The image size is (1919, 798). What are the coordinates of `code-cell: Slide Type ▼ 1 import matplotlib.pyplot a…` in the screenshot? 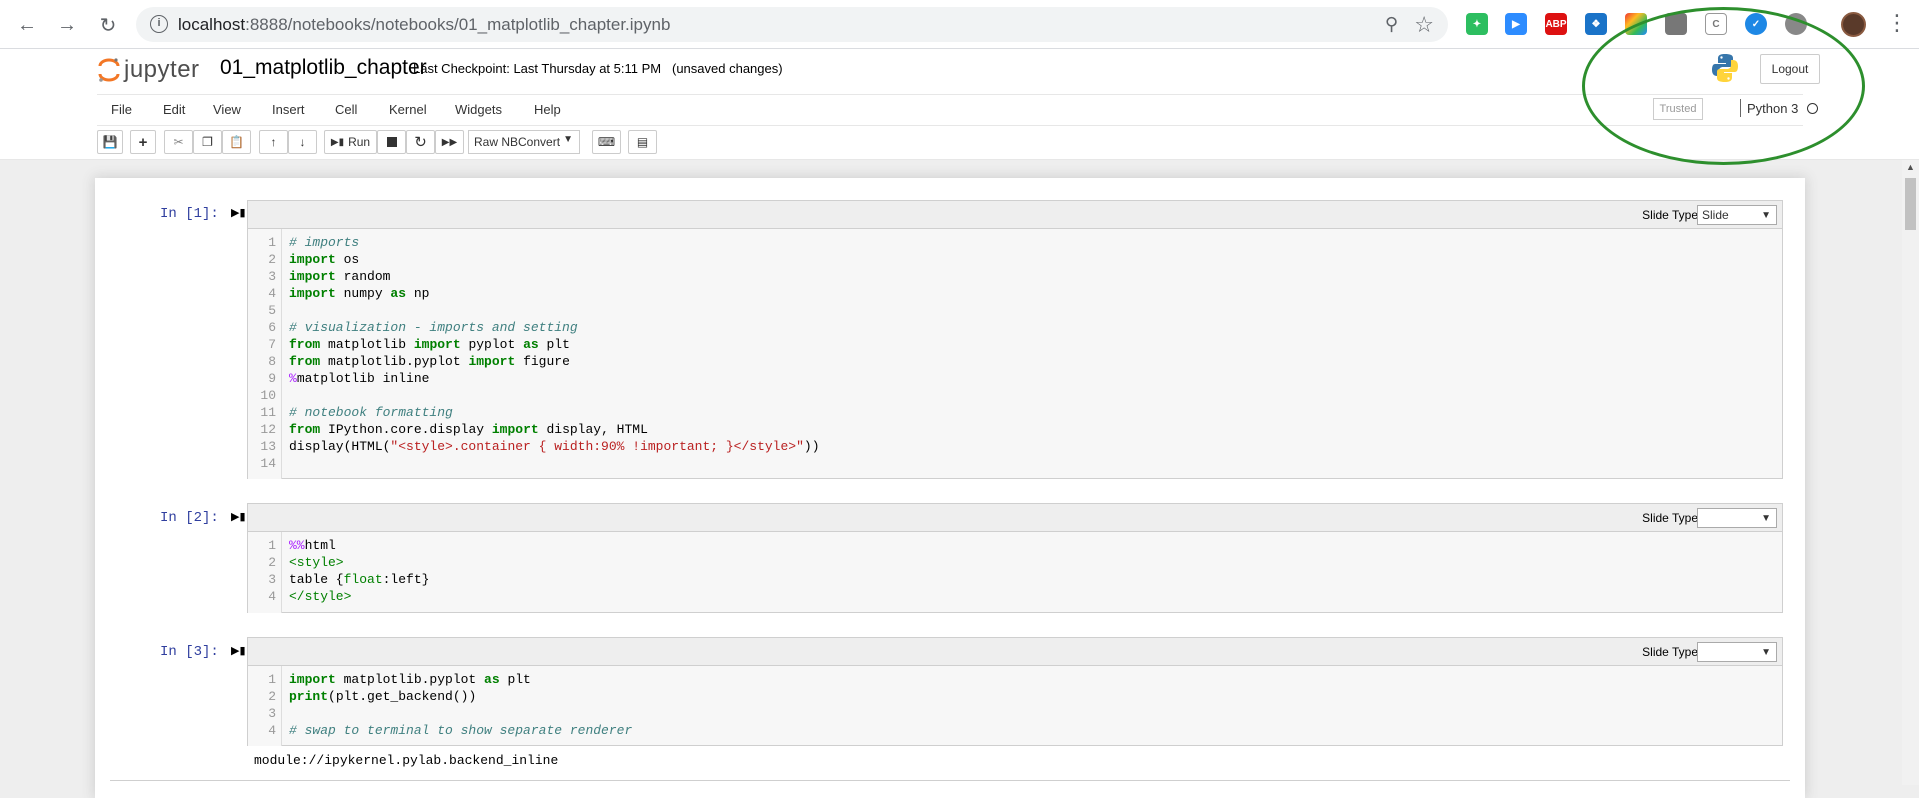 It's located at (1015, 691).